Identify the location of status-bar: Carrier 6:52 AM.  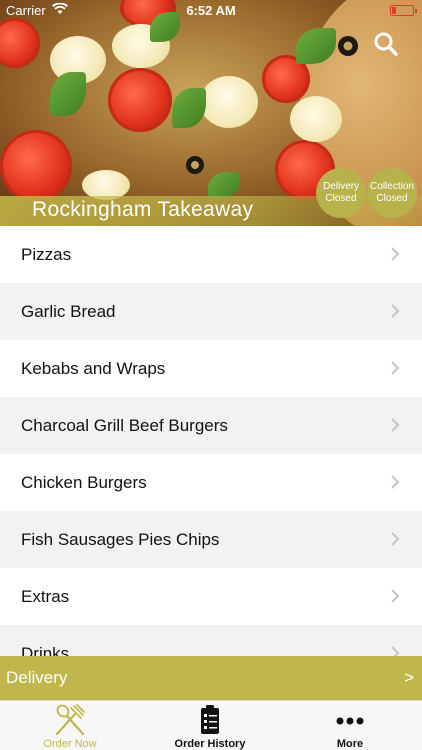
(211, 11).